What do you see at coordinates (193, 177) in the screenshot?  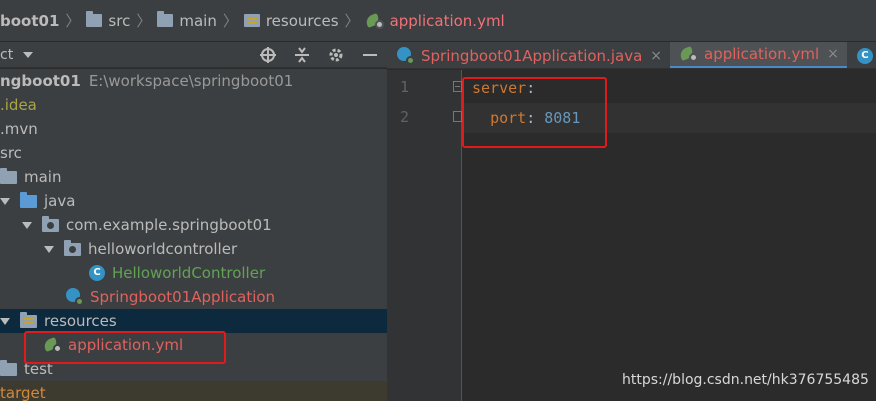 I see `tree-item-main: main` at bounding box center [193, 177].